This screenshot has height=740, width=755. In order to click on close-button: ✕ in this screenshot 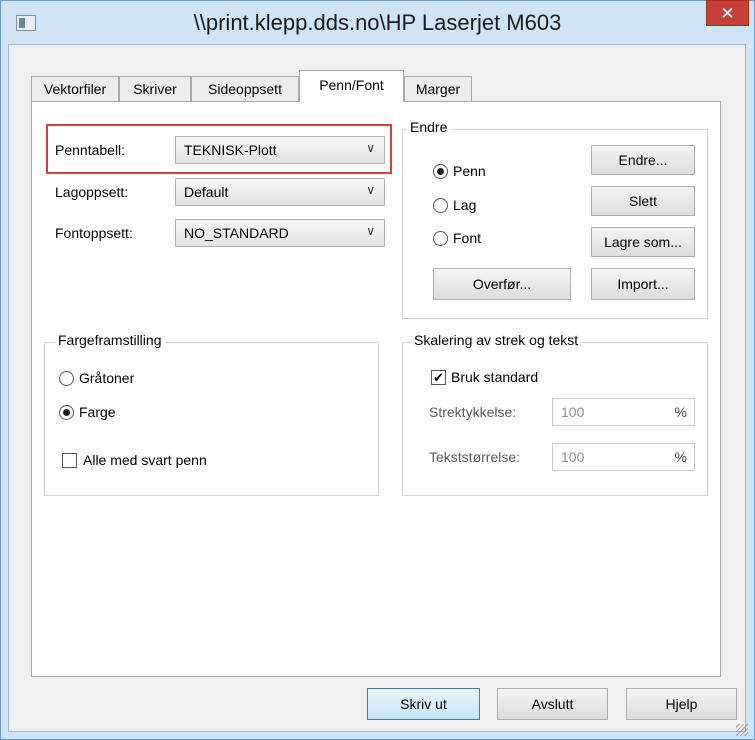, I will do `click(727, 13)`.